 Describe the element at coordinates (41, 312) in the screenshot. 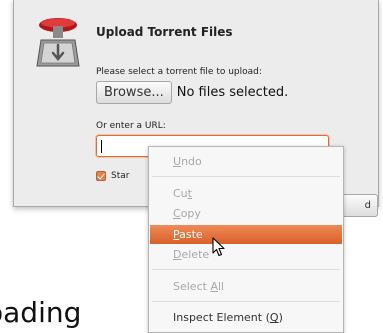

I see `background-page-text: oading` at that location.